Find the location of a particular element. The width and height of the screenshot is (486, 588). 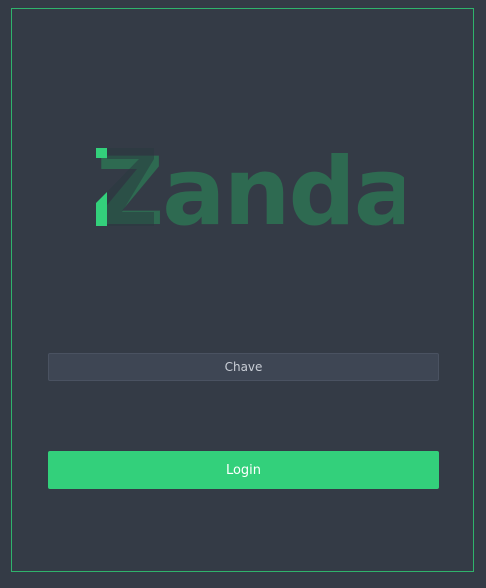

zanda-logo-graphic: Zanda is located at coordinates (250, 190).